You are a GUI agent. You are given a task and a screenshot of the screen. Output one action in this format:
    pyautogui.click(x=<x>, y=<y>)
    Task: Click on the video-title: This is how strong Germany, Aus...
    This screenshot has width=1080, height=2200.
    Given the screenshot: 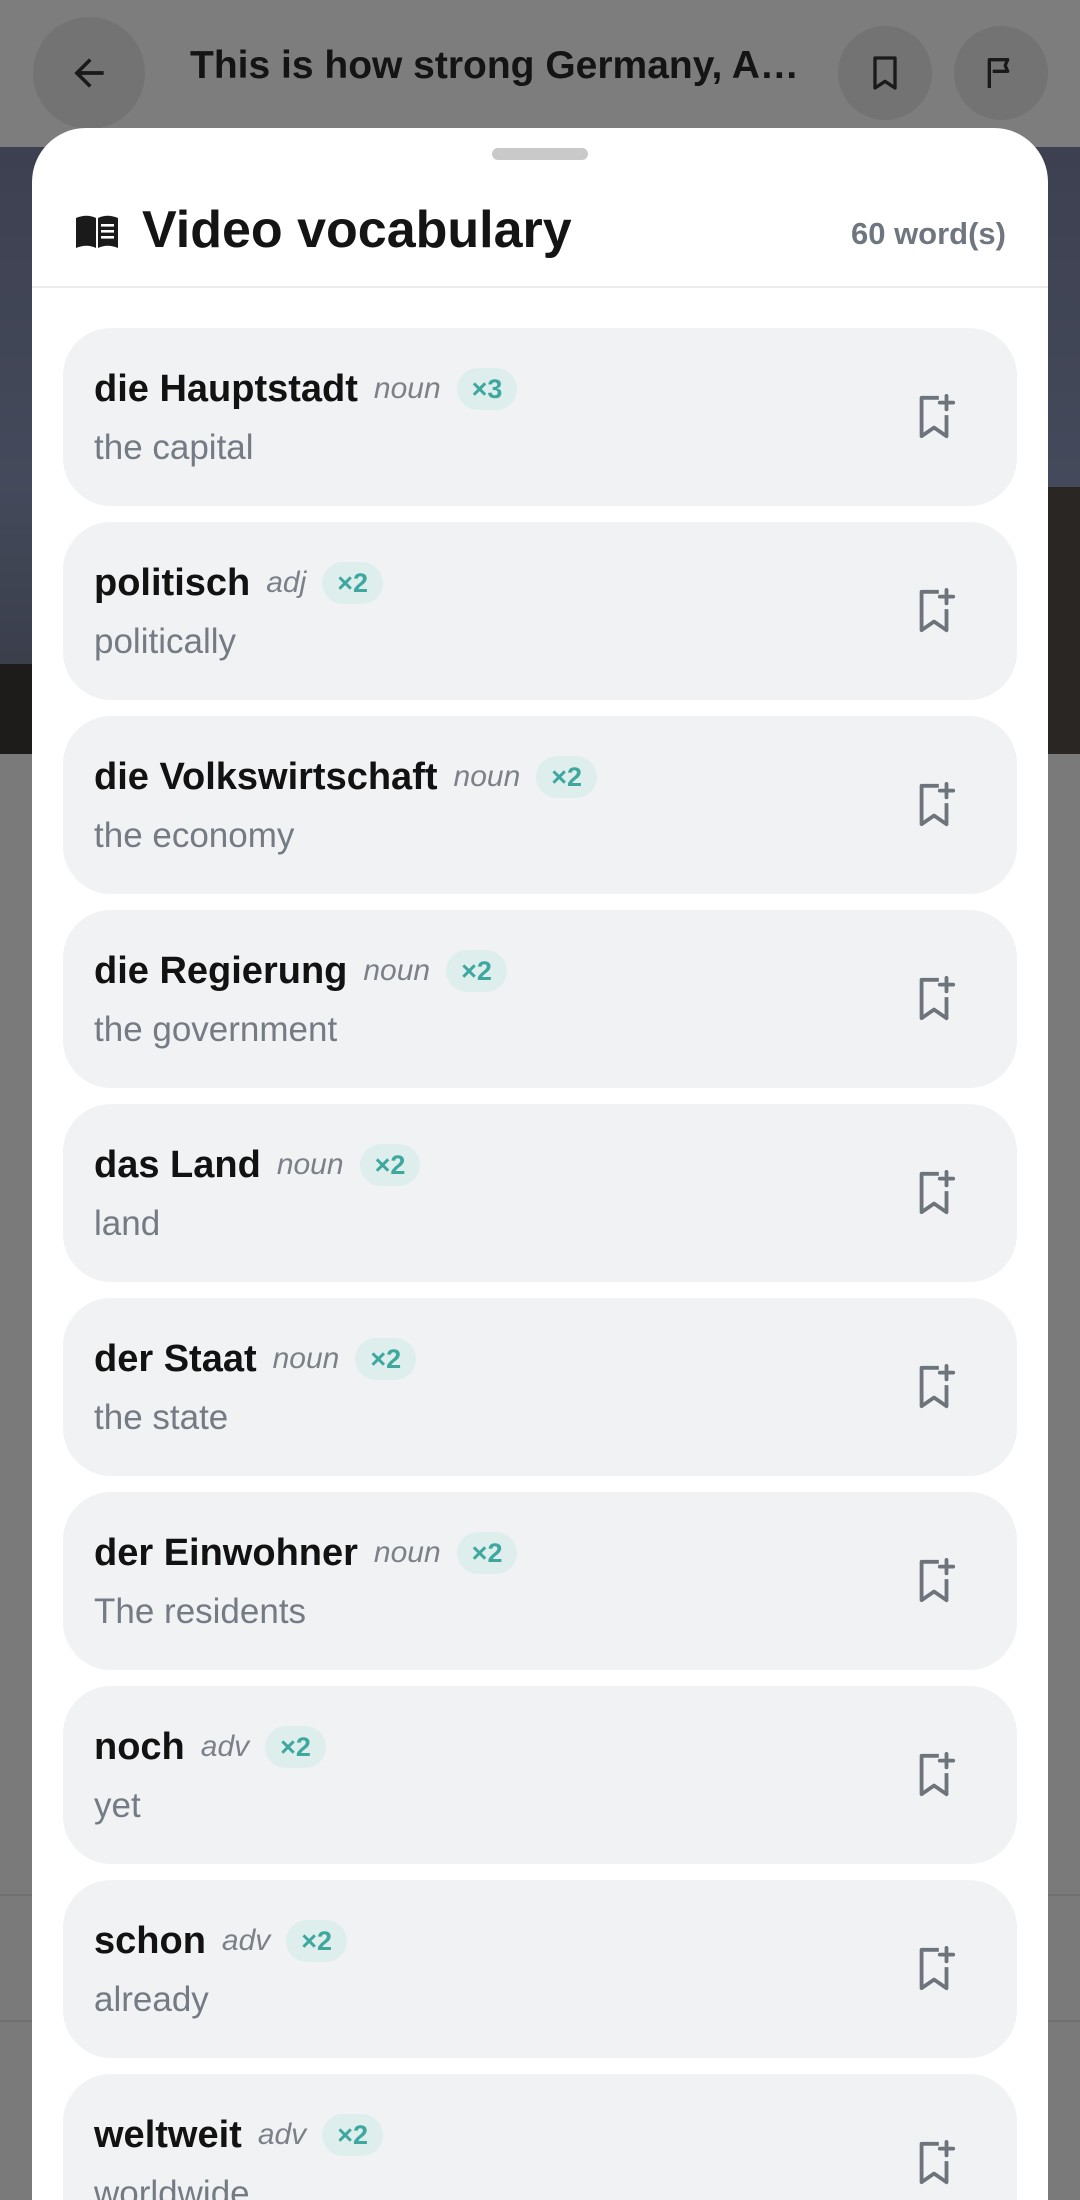 What is the action you would take?
    pyautogui.click(x=495, y=65)
    